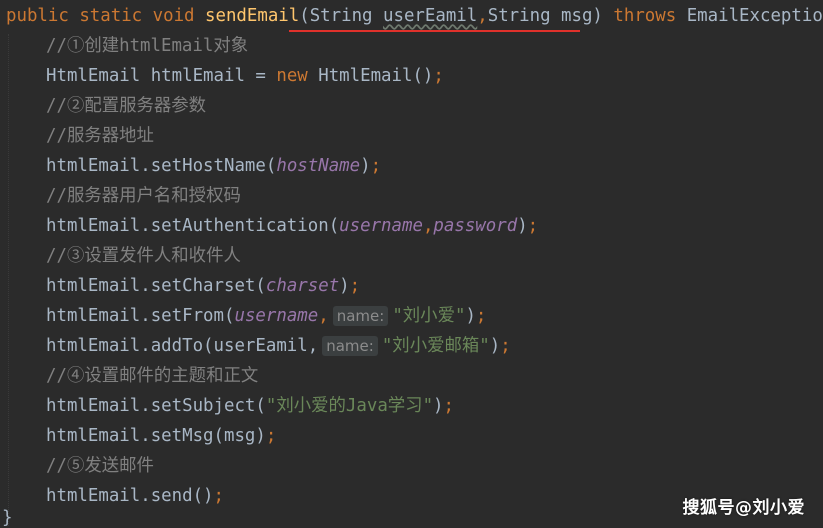  What do you see at coordinates (182, 346) in the screenshot?
I see `method-call: htmlEmail.addTo(userEamil,` at bounding box center [182, 346].